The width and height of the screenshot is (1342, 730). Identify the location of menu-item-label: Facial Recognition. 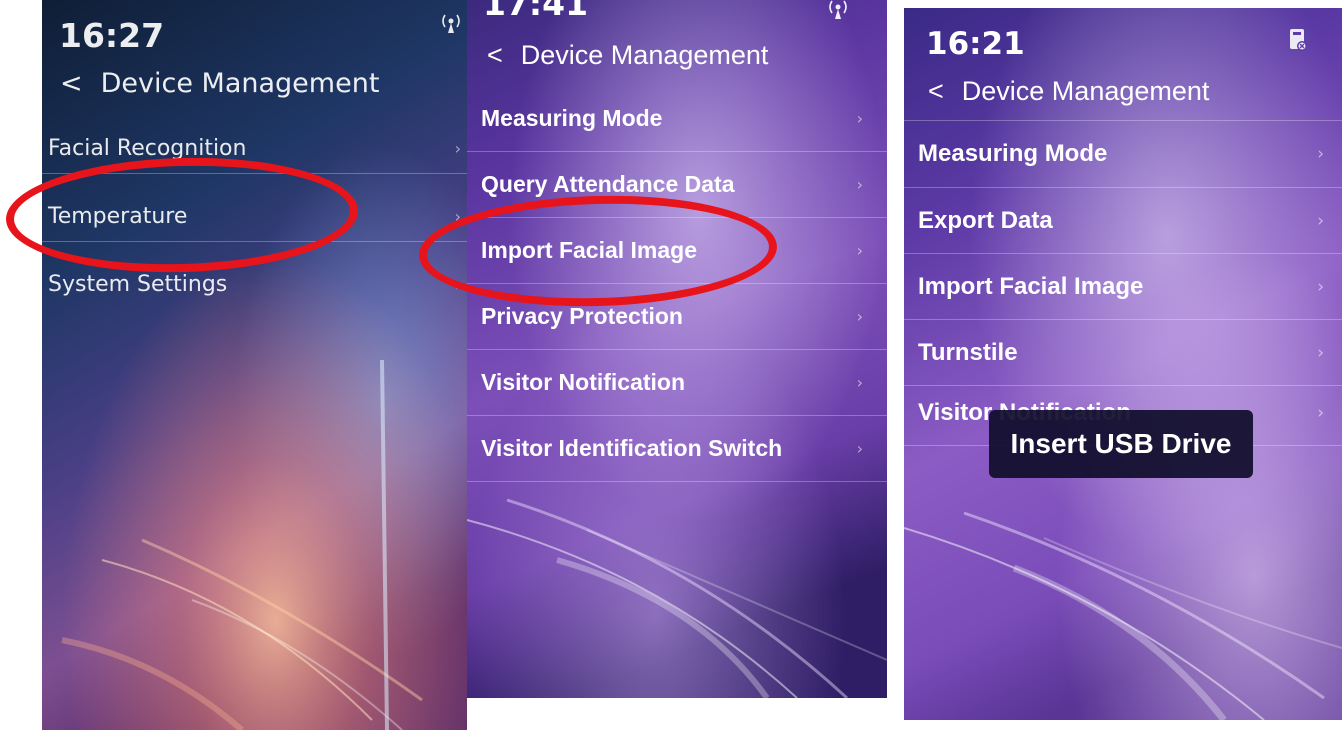
(147, 148).